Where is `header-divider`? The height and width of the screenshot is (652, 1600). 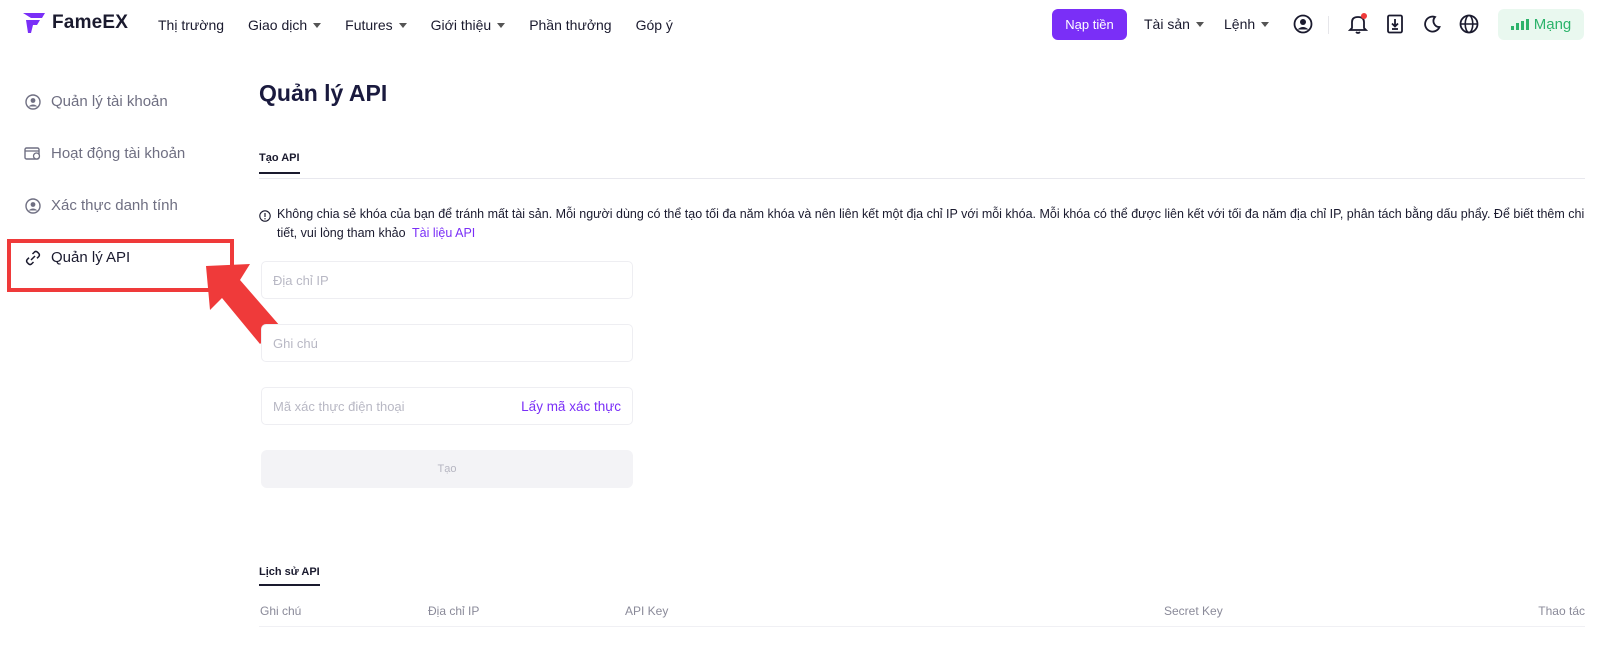
header-divider is located at coordinates (1328, 25).